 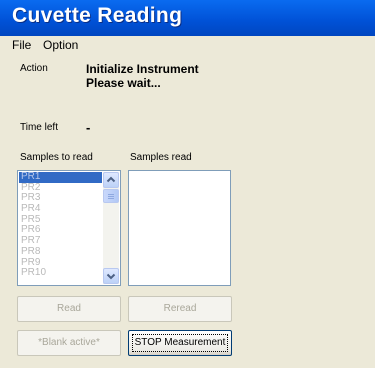 I want to click on scroll-thumb, so click(x=111, y=196).